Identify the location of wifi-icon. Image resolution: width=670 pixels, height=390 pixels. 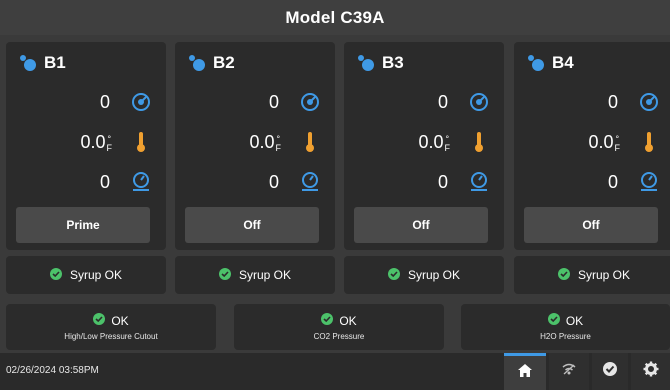
(569, 371).